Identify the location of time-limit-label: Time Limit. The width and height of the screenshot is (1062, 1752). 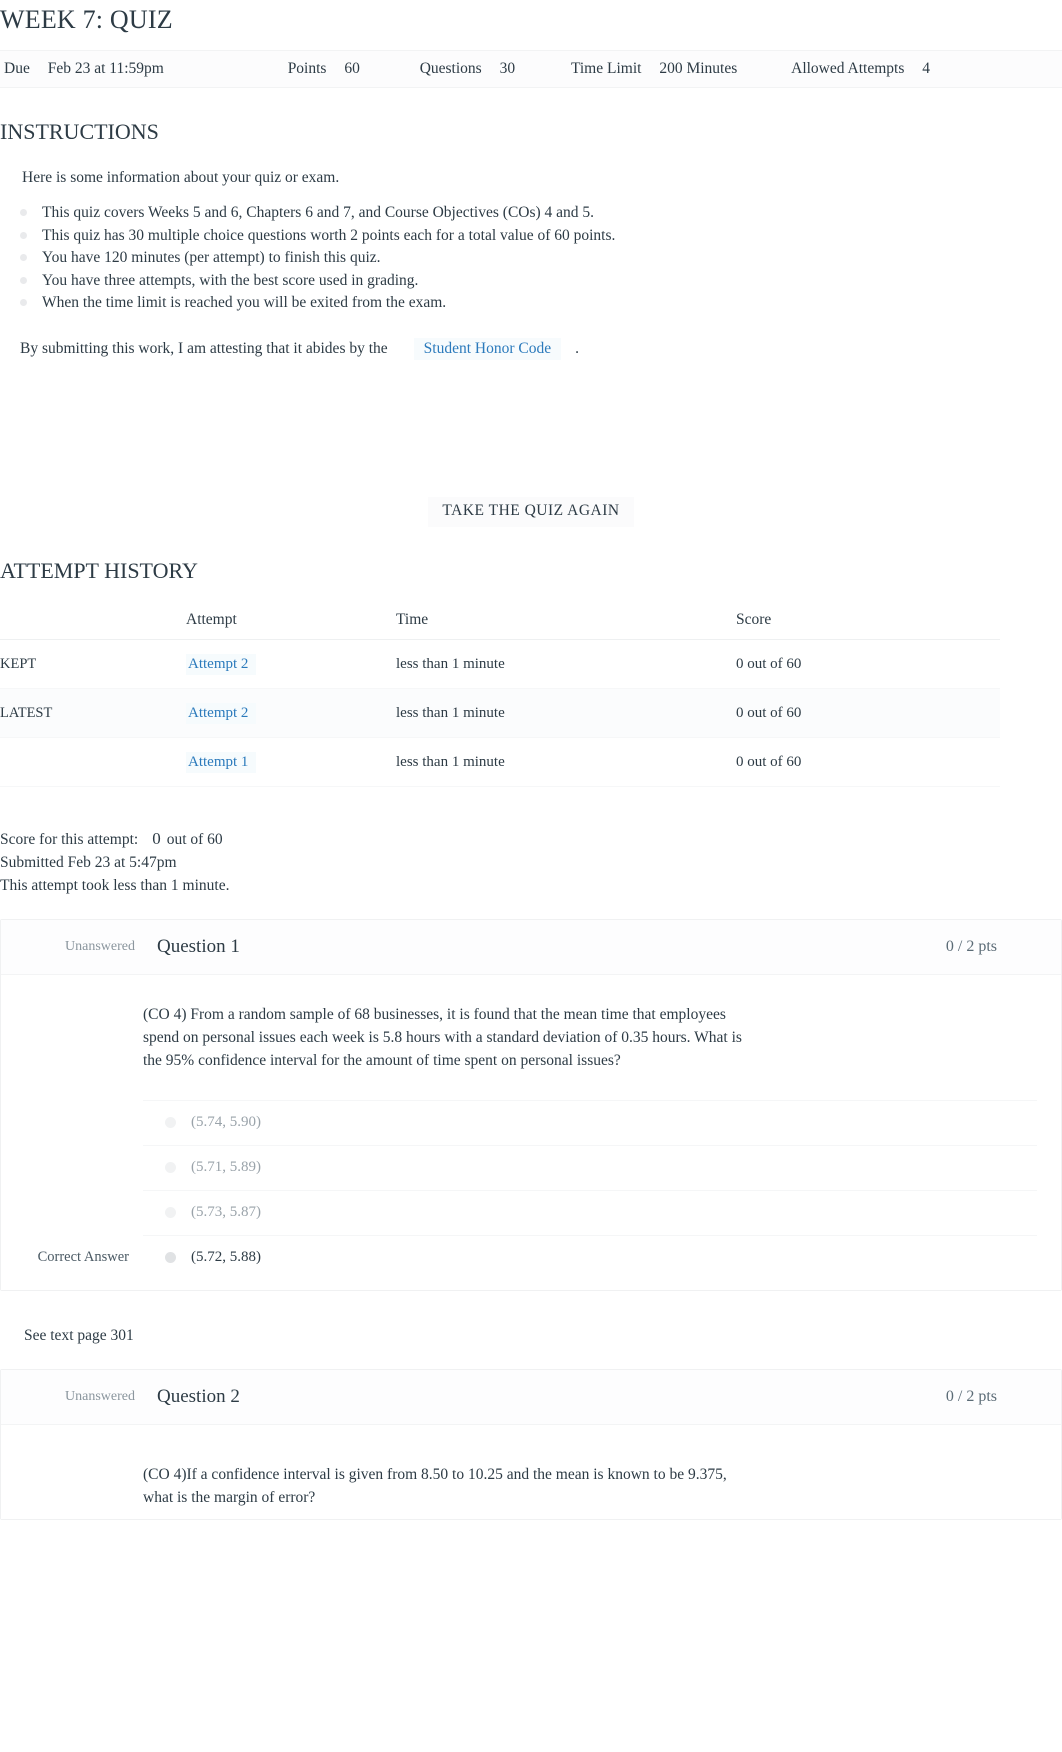
(606, 68).